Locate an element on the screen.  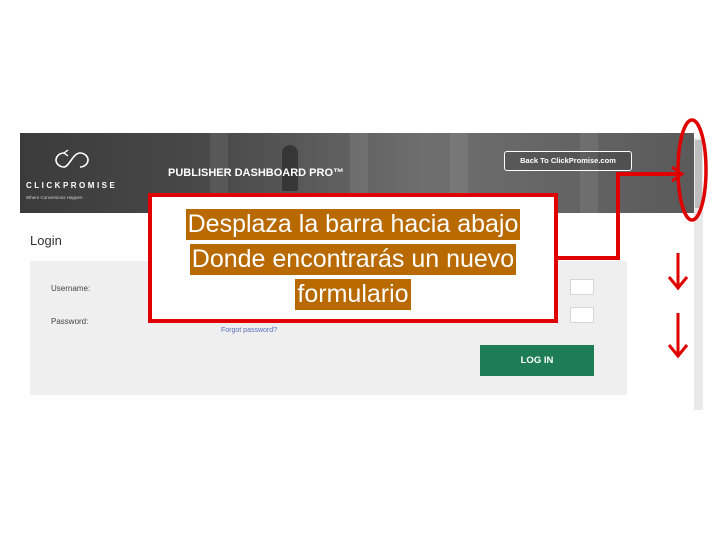
vertical-scrollbar is located at coordinates (698, 274).